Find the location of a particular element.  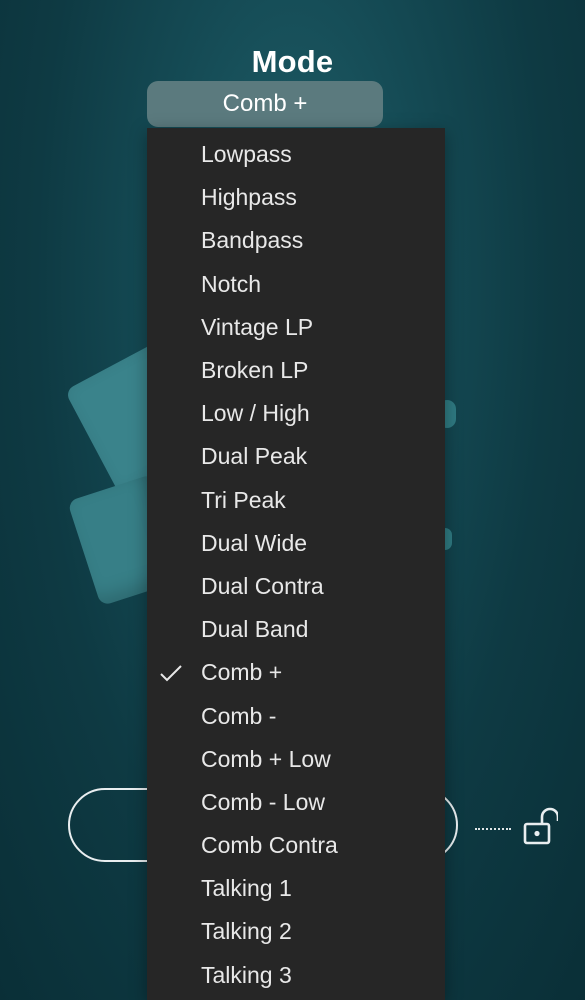

menu-item-label: Highpass is located at coordinates (249, 197).